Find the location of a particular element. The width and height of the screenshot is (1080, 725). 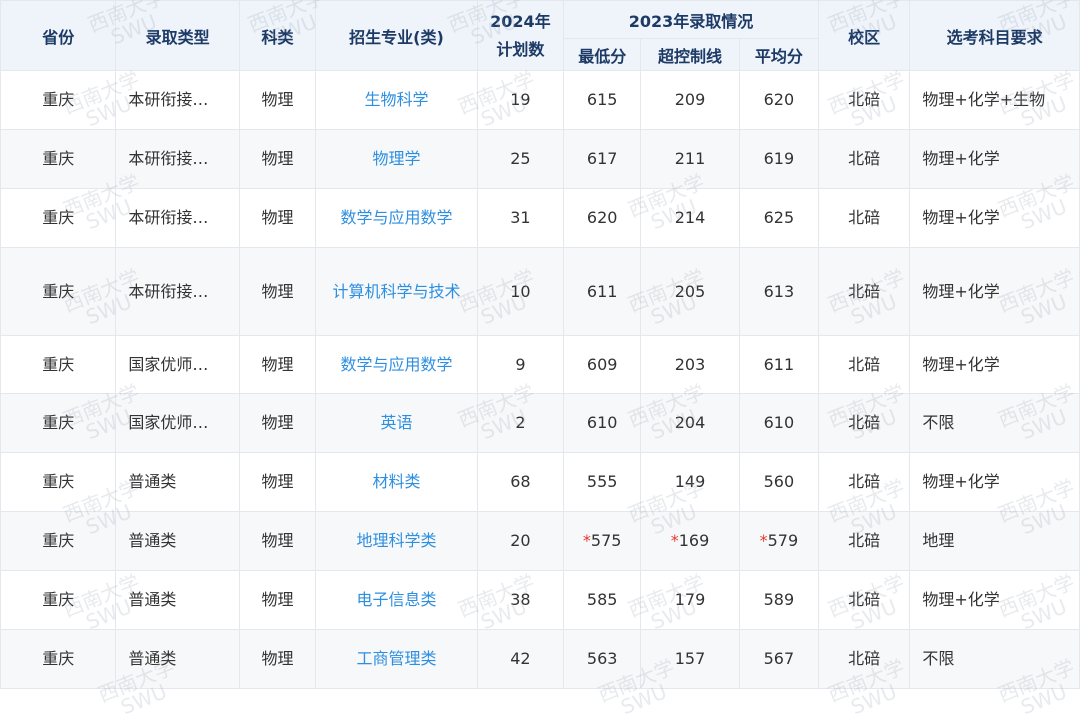

major-link: 电子信息类 is located at coordinates (396, 599).